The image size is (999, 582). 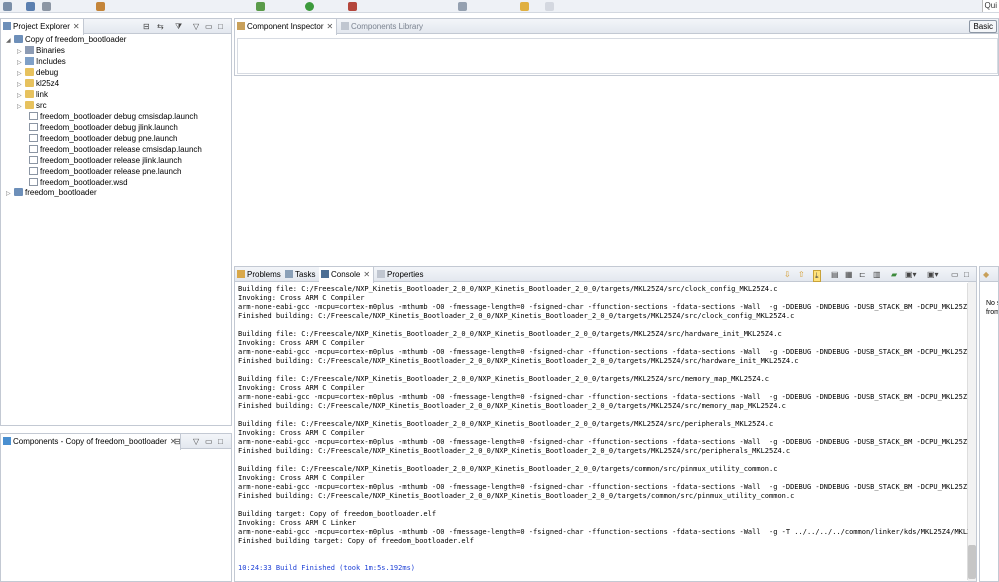 I want to click on properties-icon, so click(x=381, y=274).